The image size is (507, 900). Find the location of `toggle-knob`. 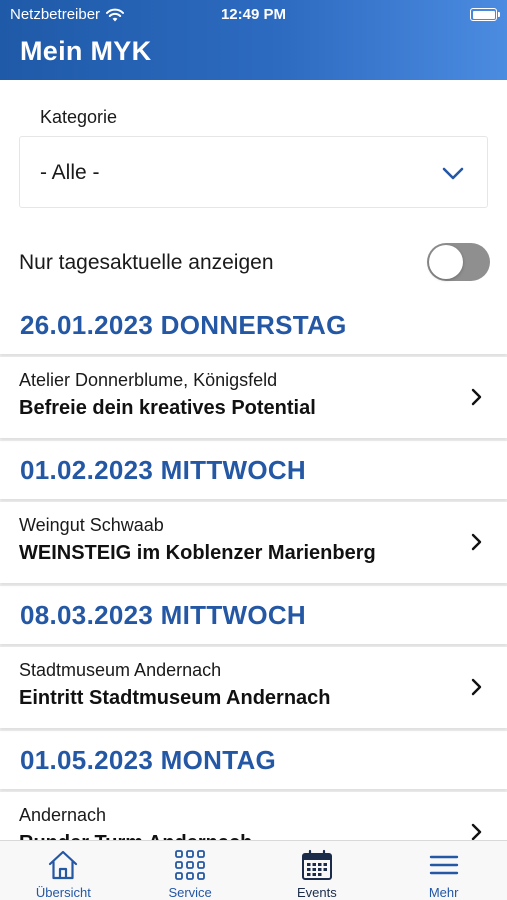

toggle-knob is located at coordinates (446, 262).